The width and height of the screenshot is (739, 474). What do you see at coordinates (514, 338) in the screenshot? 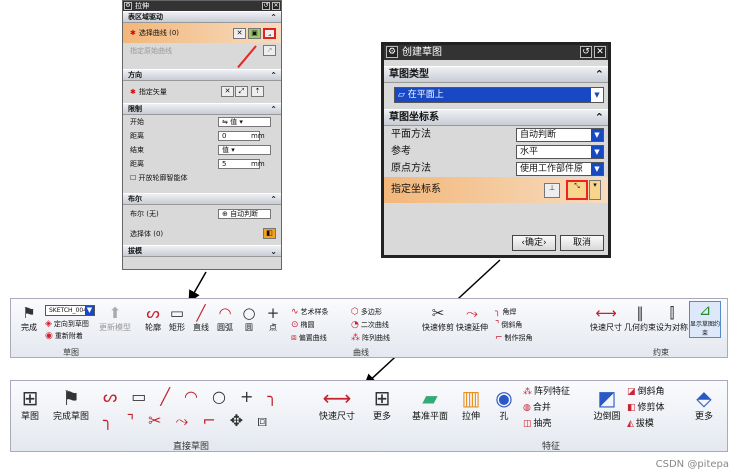
I see `make-corner-button: ⌐ 制作拐角` at bounding box center [514, 338].